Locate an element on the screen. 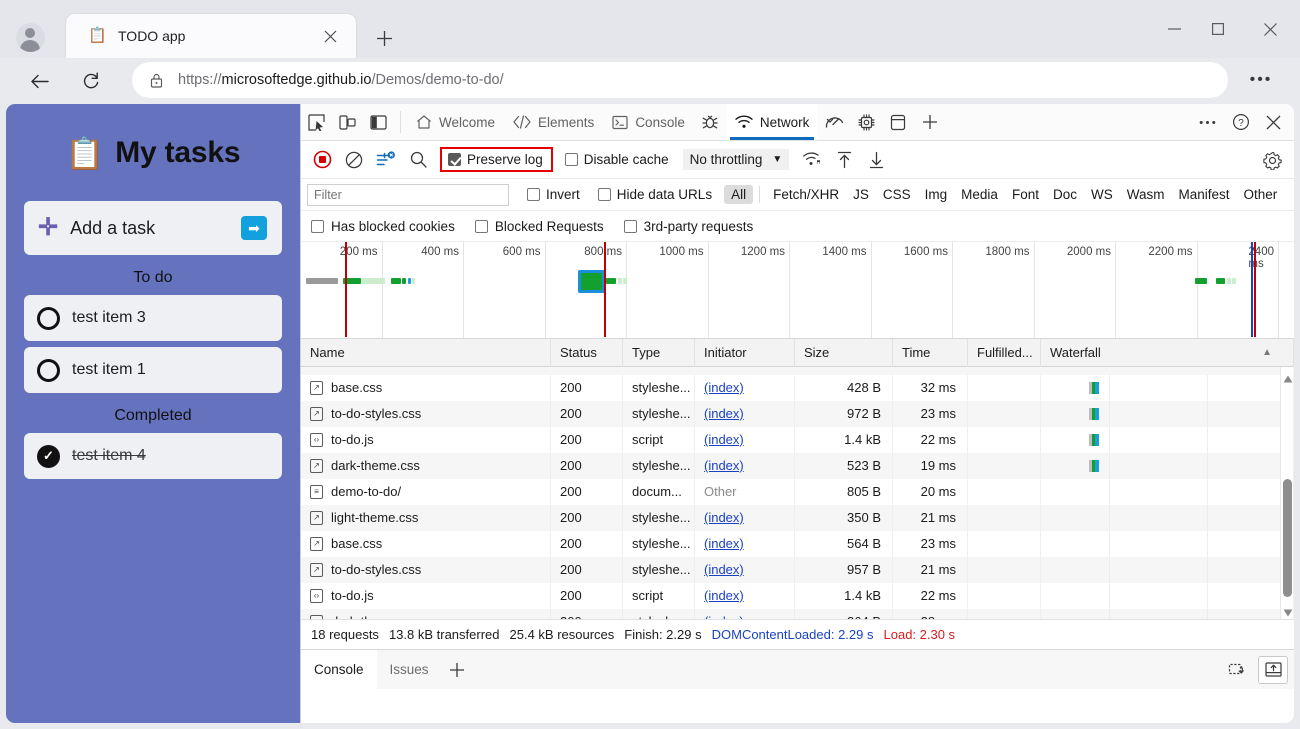 Image resolution: width=1300 pixels, height=729 pixels. column-header-name: Name is located at coordinates (426, 352).